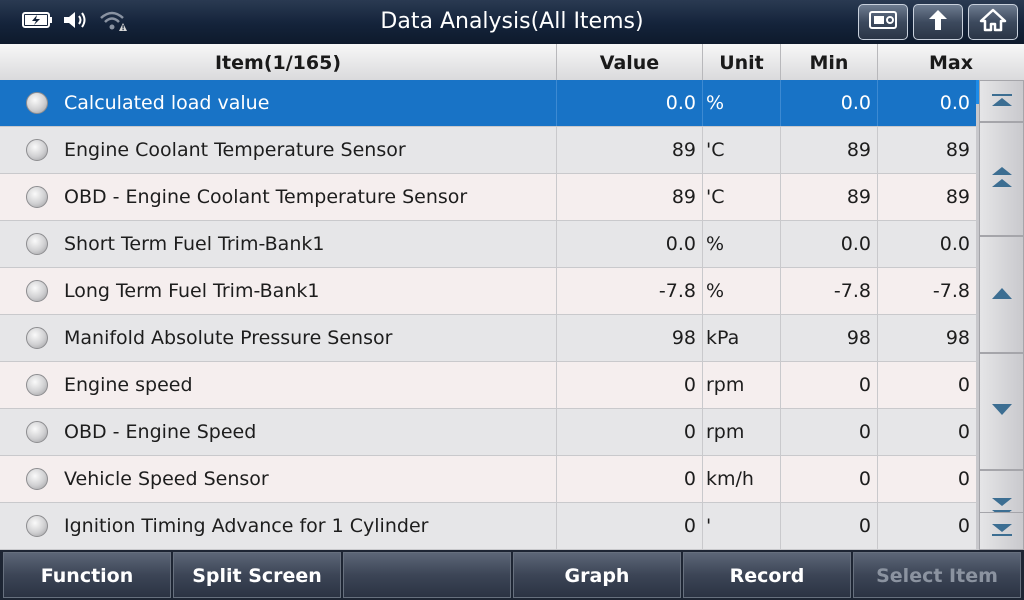  Describe the element at coordinates (87, 575) in the screenshot. I see `function-button: Function` at that location.